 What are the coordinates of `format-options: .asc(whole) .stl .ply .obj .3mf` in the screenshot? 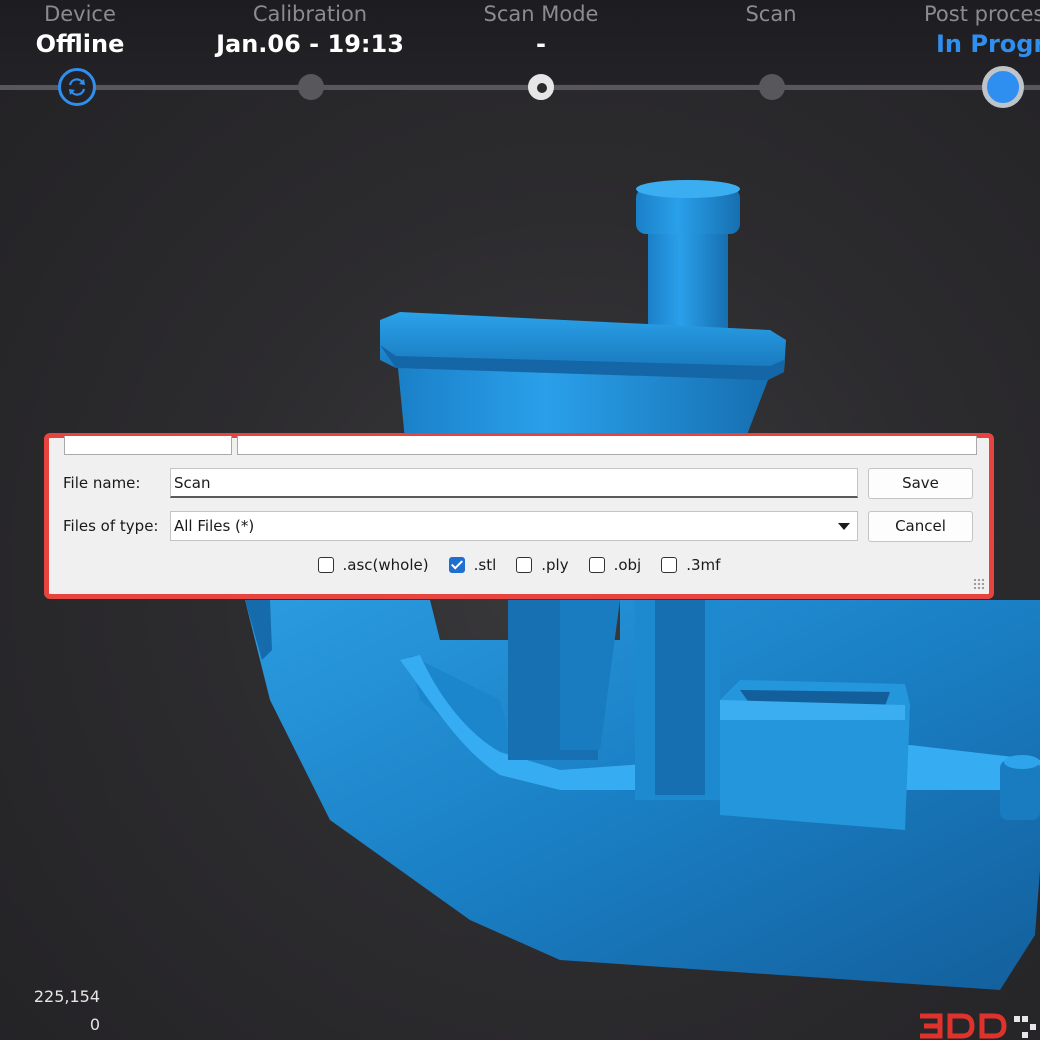 It's located at (519, 565).